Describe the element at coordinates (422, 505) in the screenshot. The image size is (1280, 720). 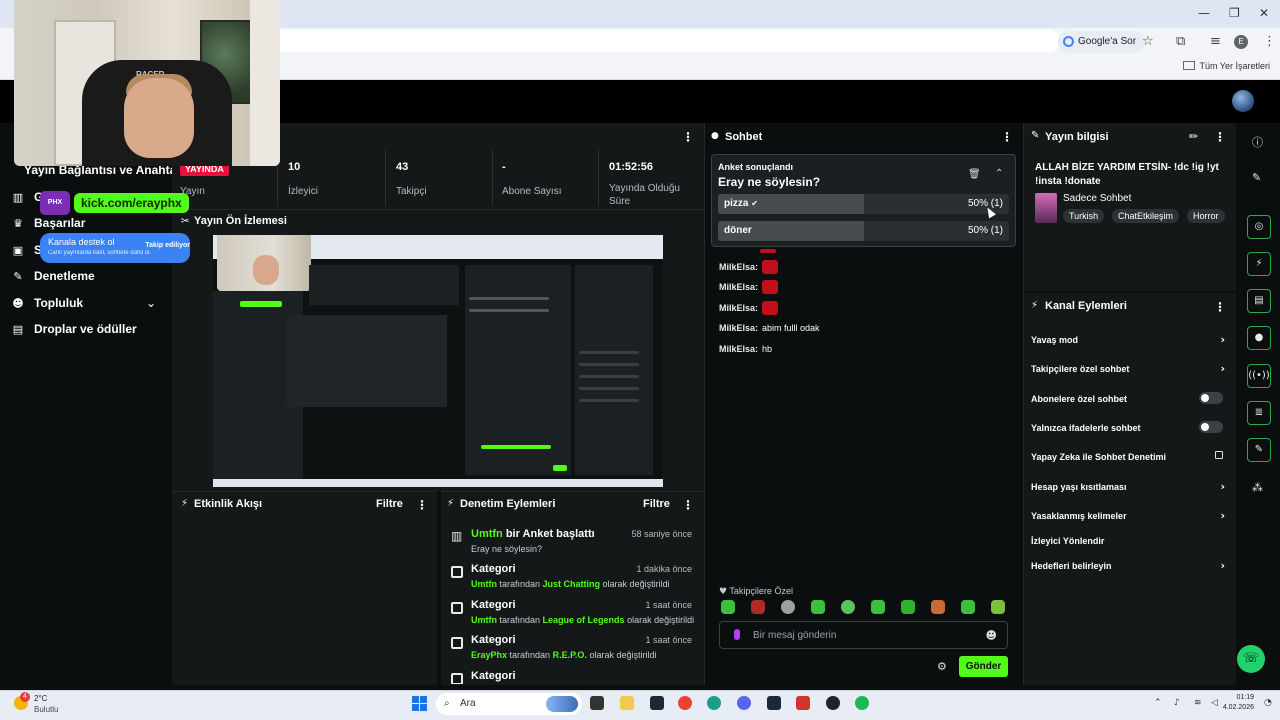
I see `activity-kebab-icon: ⋮` at that location.